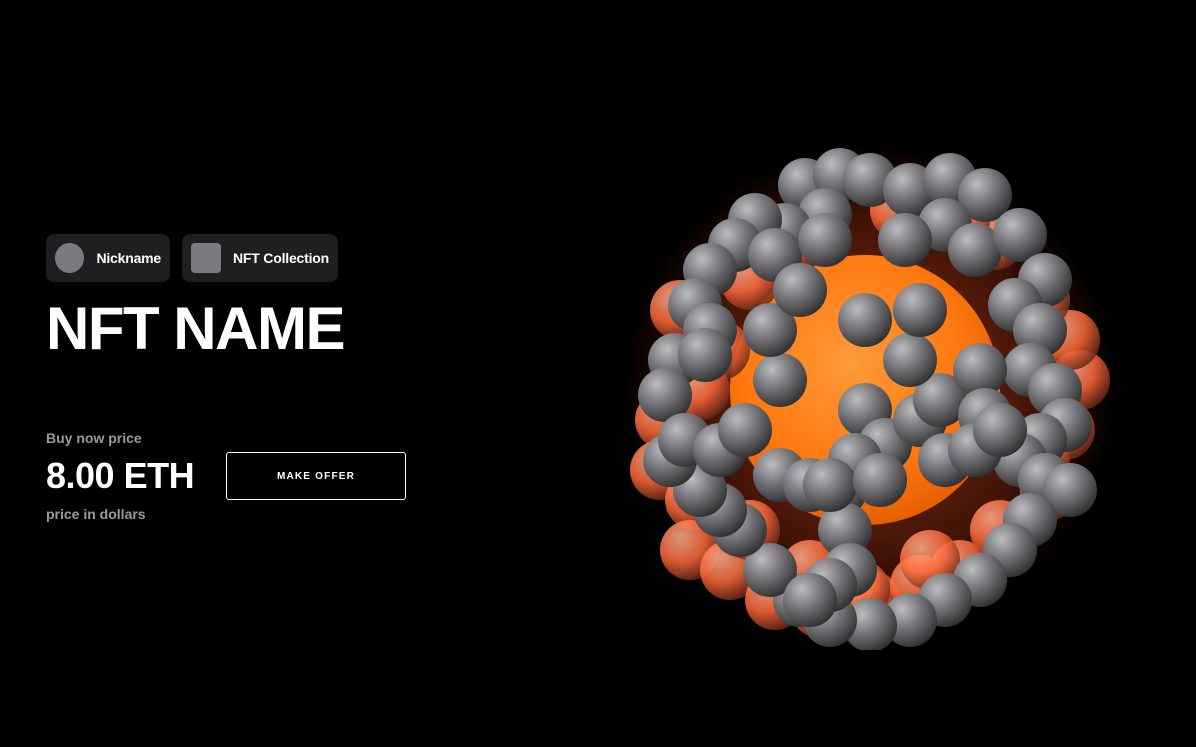  I want to click on owner-chip: Nickname, so click(108, 258).